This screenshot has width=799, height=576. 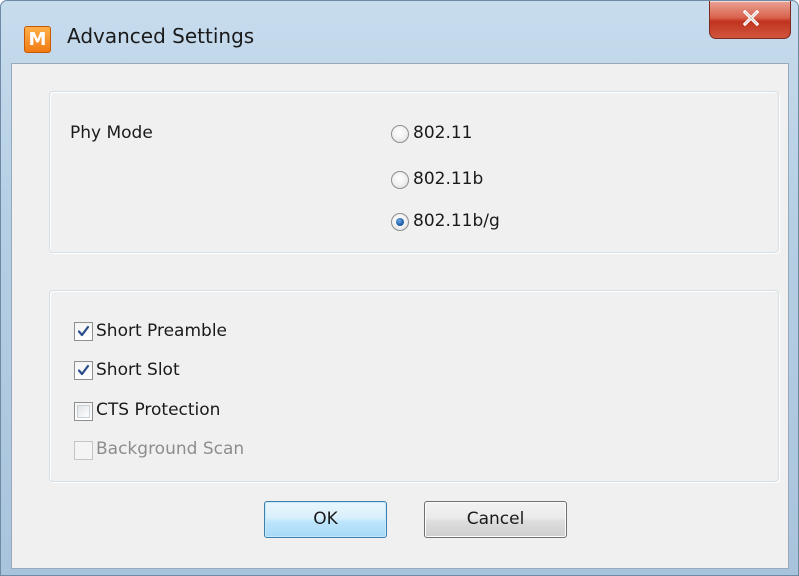 What do you see at coordinates (111, 133) in the screenshot?
I see `phy-mode-label: Phy Mode` at bounding box center [111, 133].